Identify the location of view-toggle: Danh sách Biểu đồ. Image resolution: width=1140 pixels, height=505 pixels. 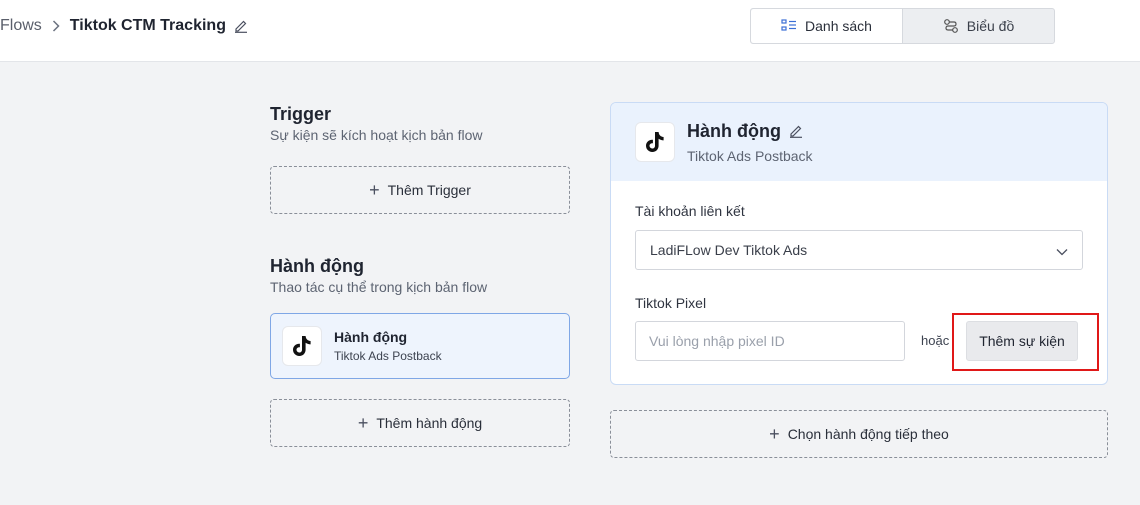
(902, 26).